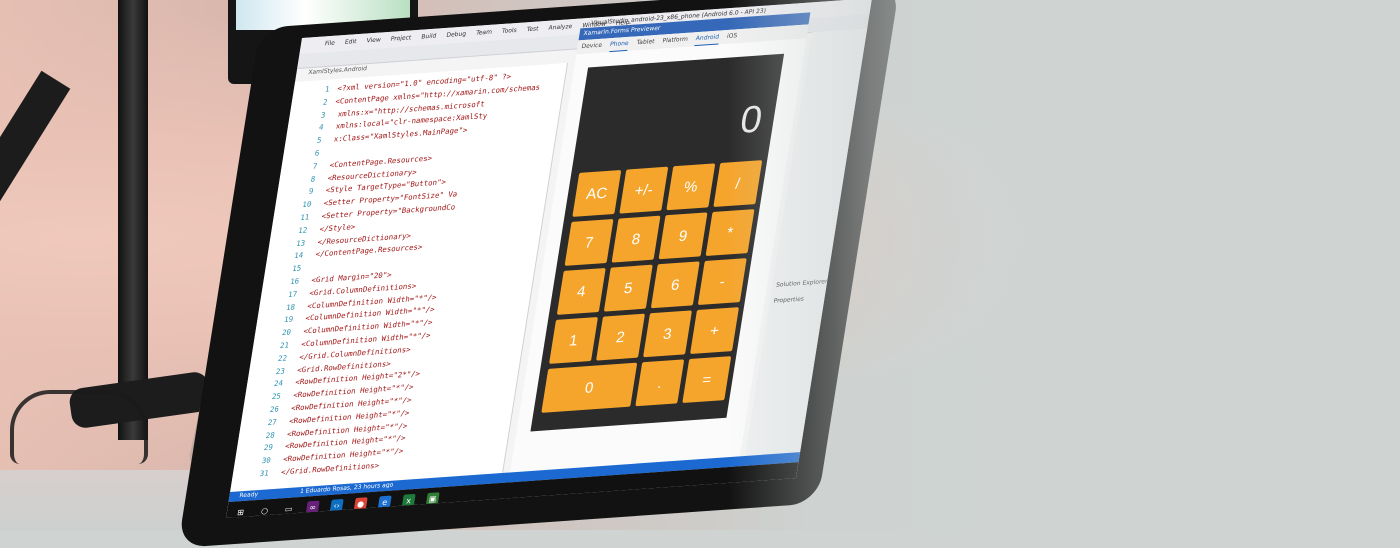  Describe the element at coordinates (660, 383) in the screenshot. I see `key-decimal: .` at that location.